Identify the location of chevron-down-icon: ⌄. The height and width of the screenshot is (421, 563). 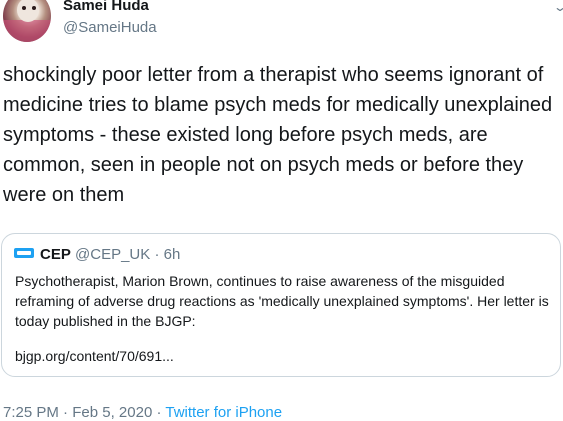
(558, 7).